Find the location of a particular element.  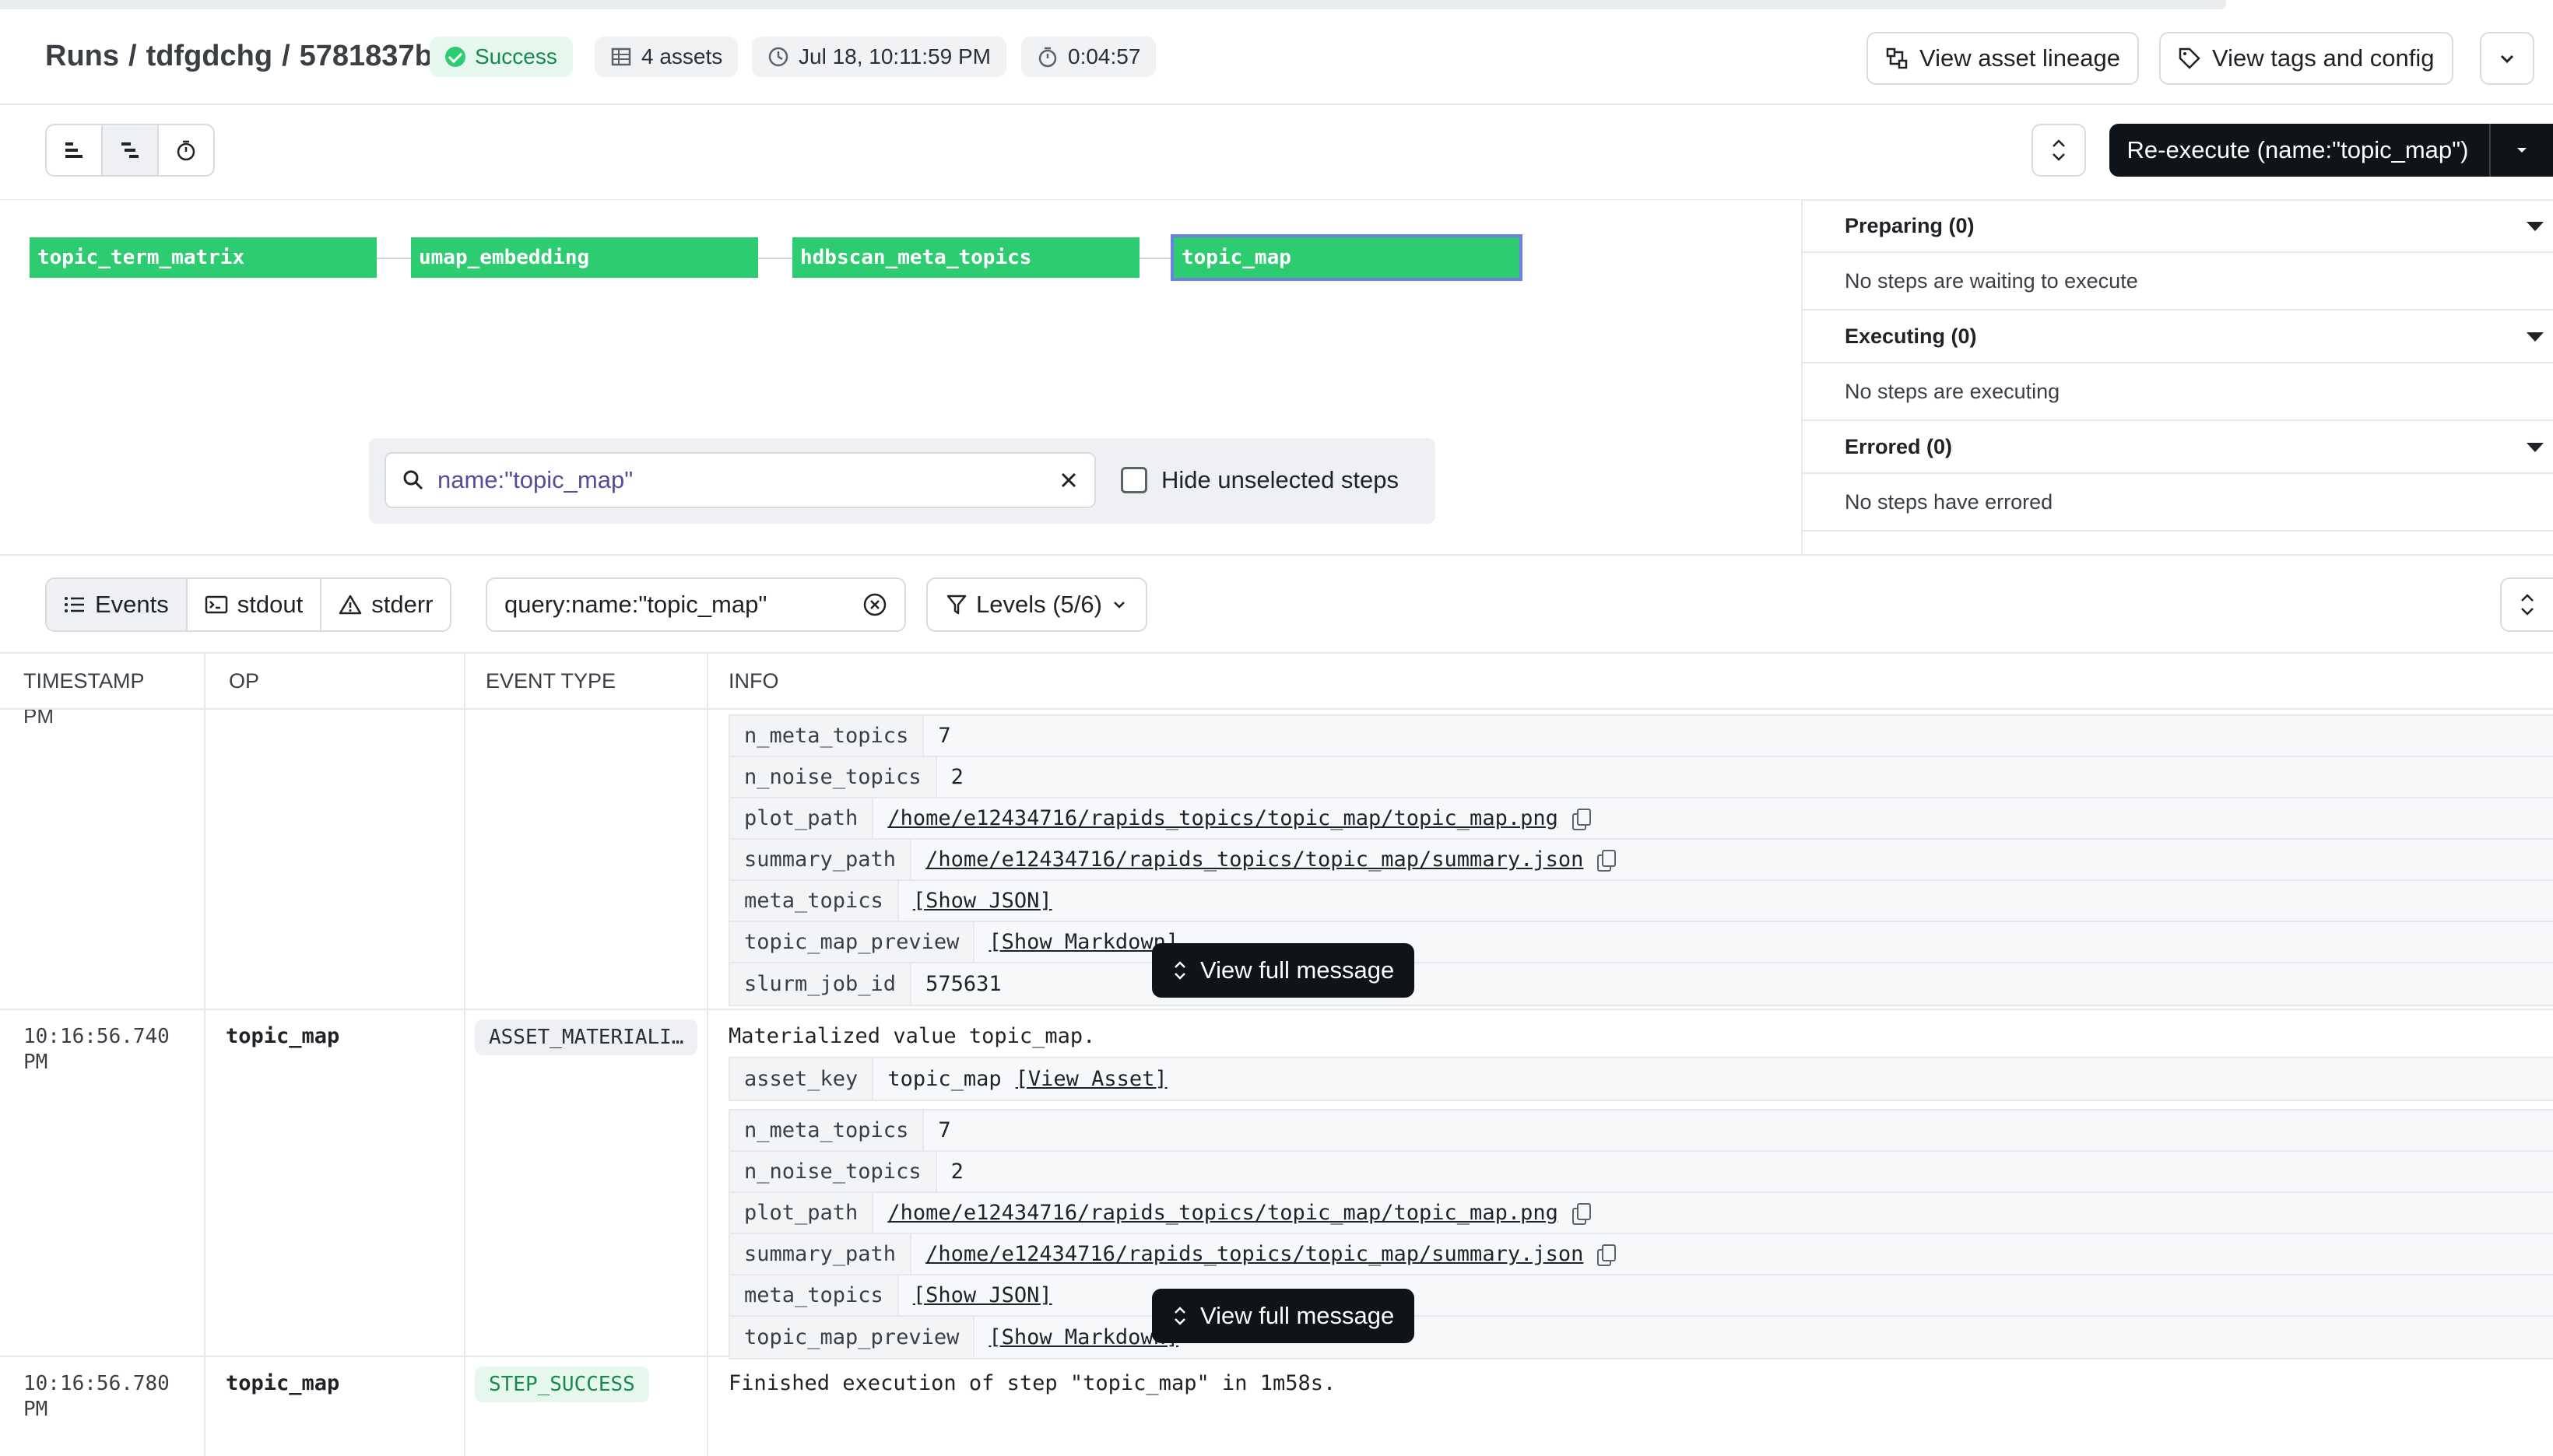

asset-key-table: asset_key topic_map [View Asset] is located at coordinates (1641, 1079).